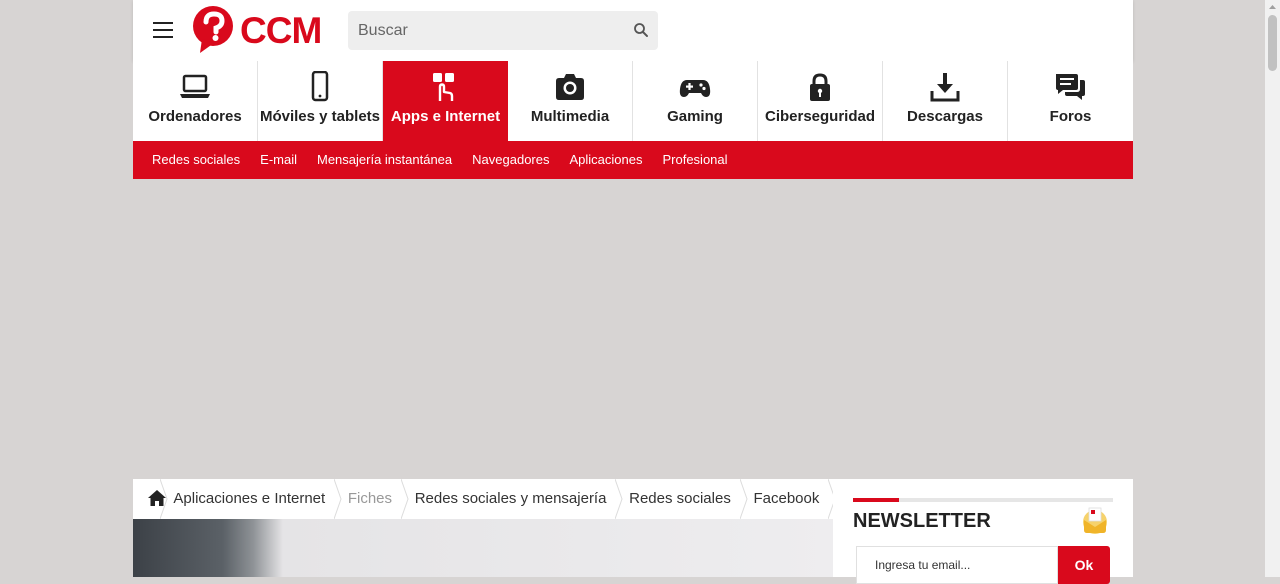 Image resolution: width=1280 pixels, height=584 pixels. Describe the element at coordinates (163, 31) in the screenshot. I see `hamburger-menu-icon` at that location.